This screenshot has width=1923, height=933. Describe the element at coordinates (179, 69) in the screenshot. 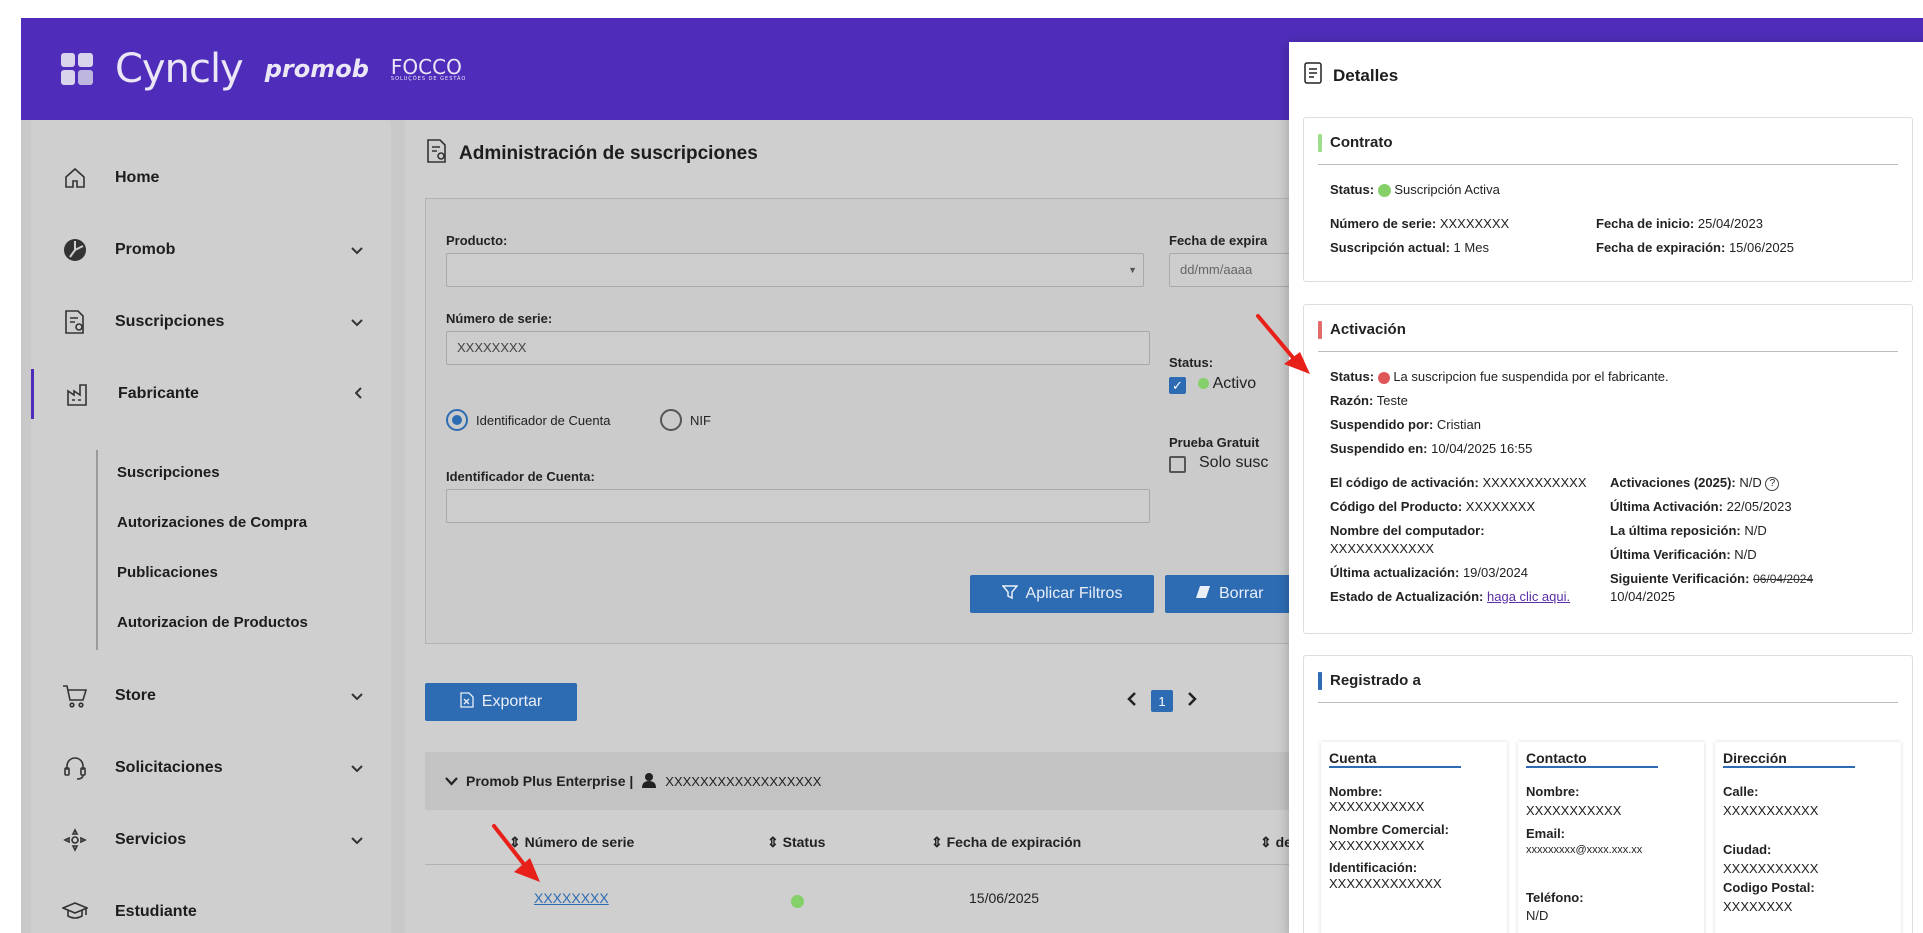

I see `brand-name: Cyncly` at that location.